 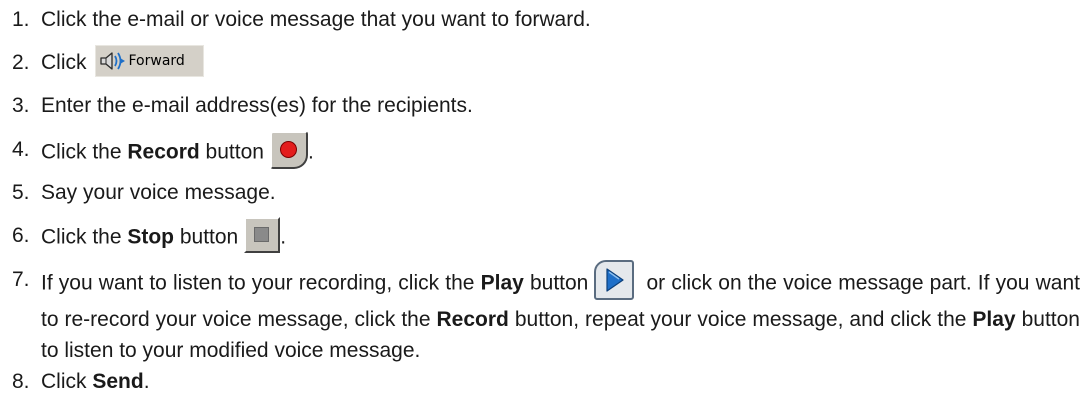 I want to click on step-number: 5., so click(x=21, y=192).